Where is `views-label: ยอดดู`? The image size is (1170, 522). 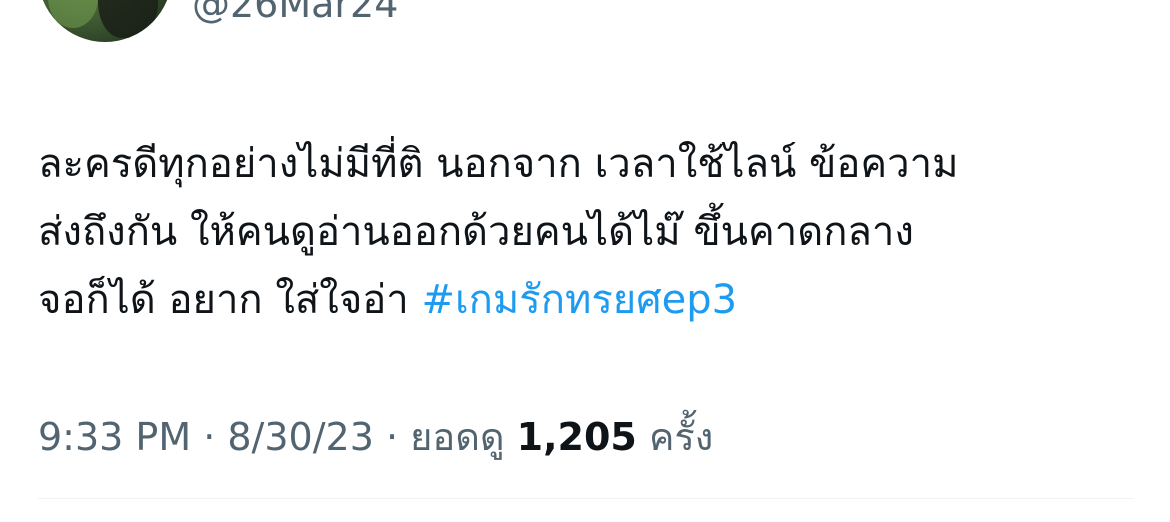 views-label: ยอดดู is located at coordinates (457, 437).